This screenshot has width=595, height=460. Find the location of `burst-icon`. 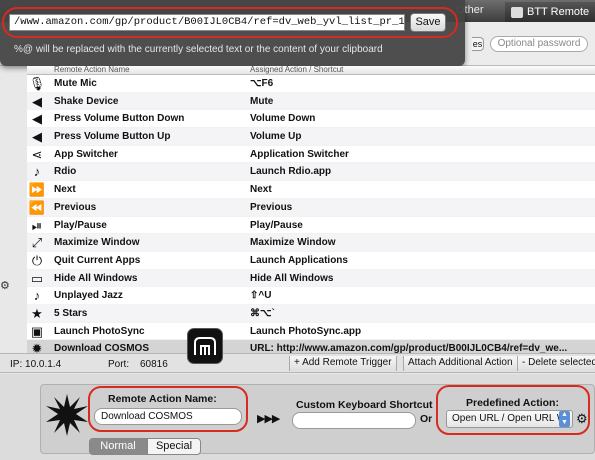

burst-icon is located at coordinates (67, 415).